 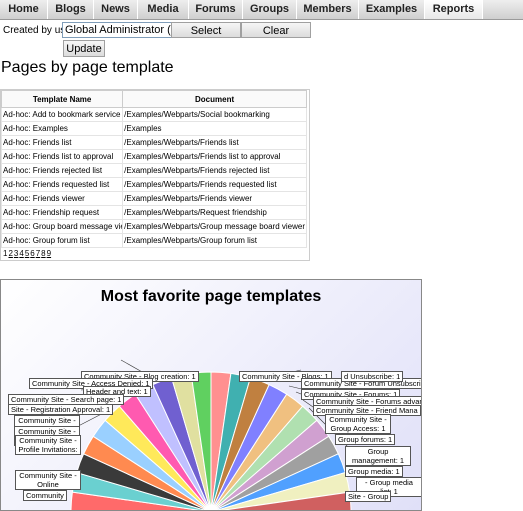 What do you see at coordinates (5, 253) in the screenshot?
I see `page-link-current: 1` at bounding box center [5, 253].